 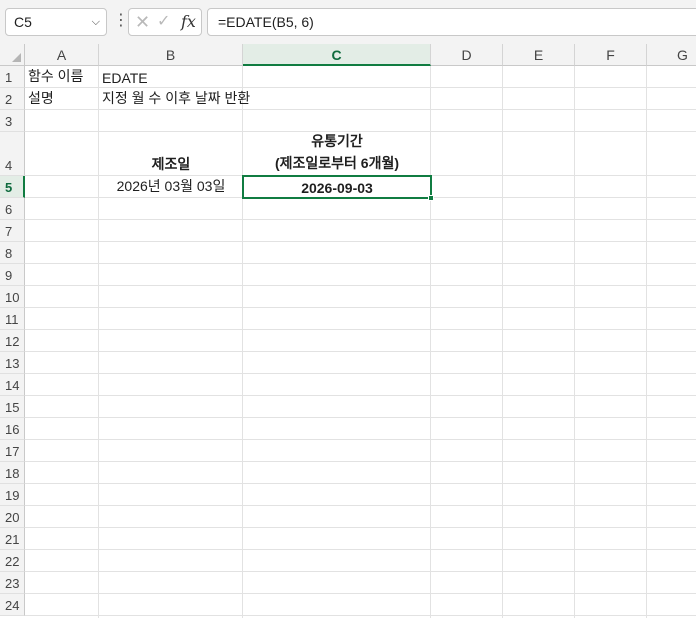 I want to click on name-box: C5 ⌵, so click(x=56, y=22).